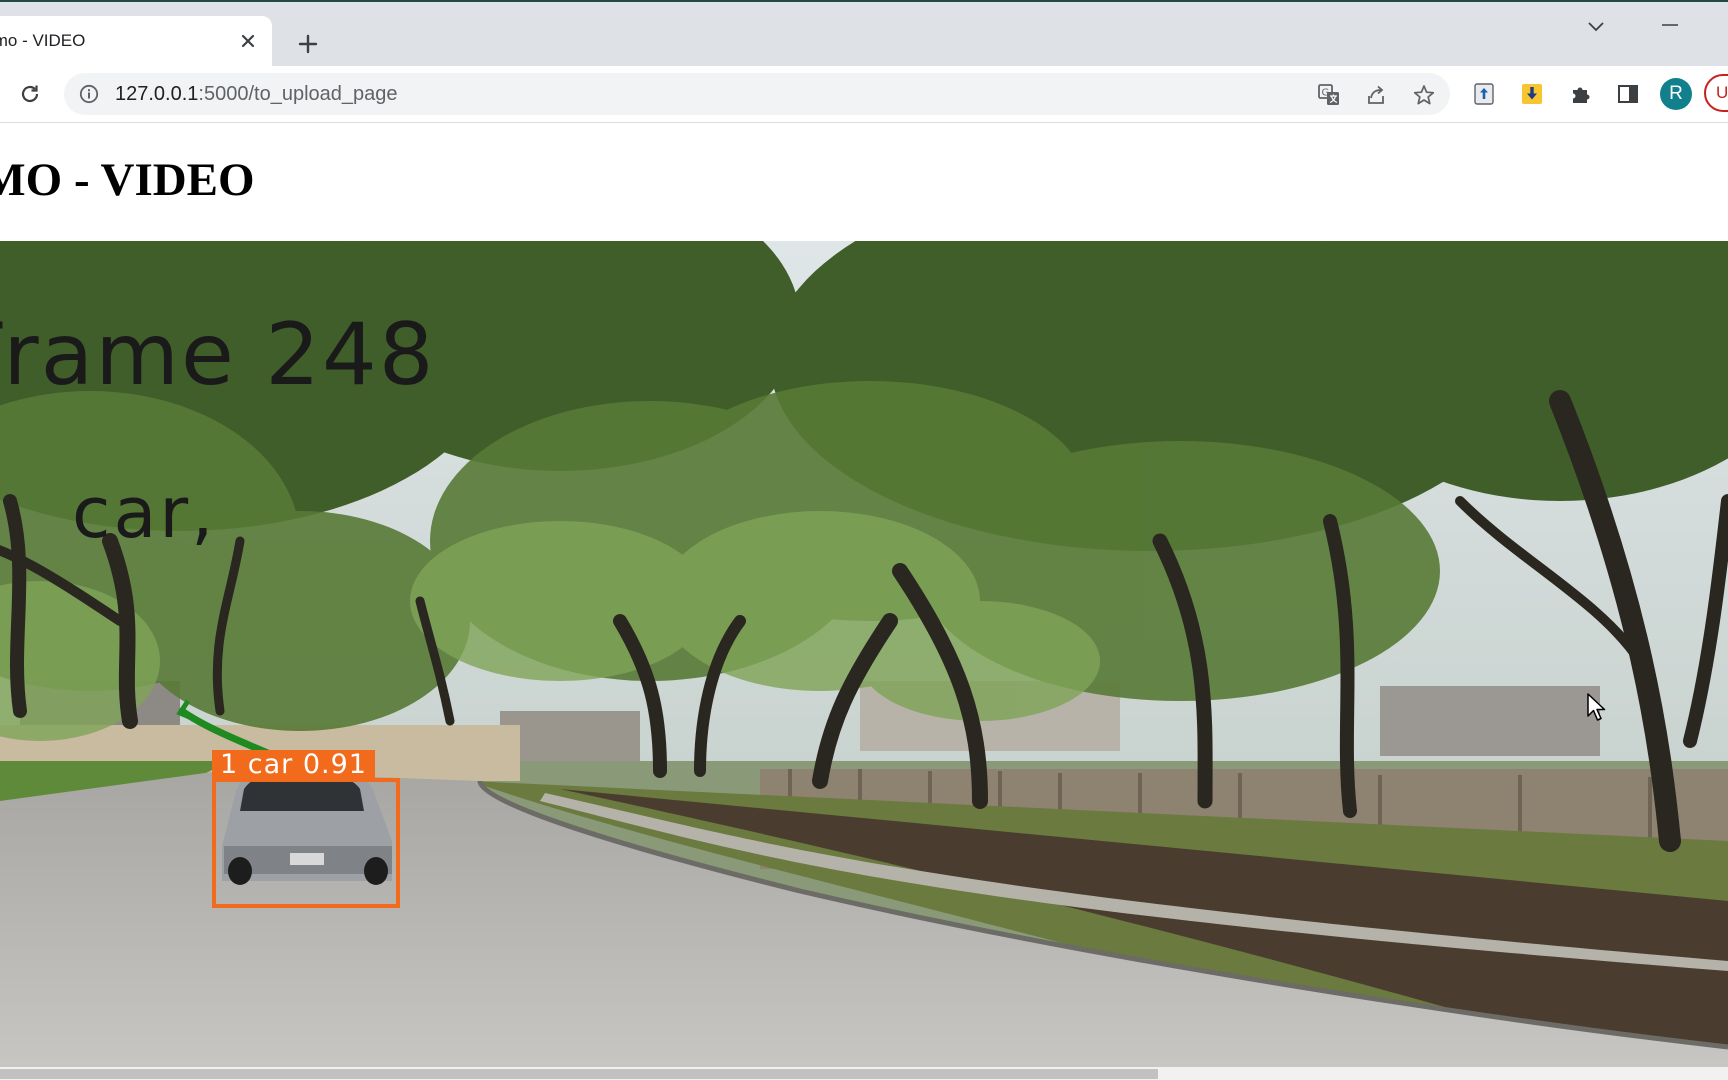  Describe the element at coordinates (248, 41) in the screenshot. I see `close-icon` at that location.